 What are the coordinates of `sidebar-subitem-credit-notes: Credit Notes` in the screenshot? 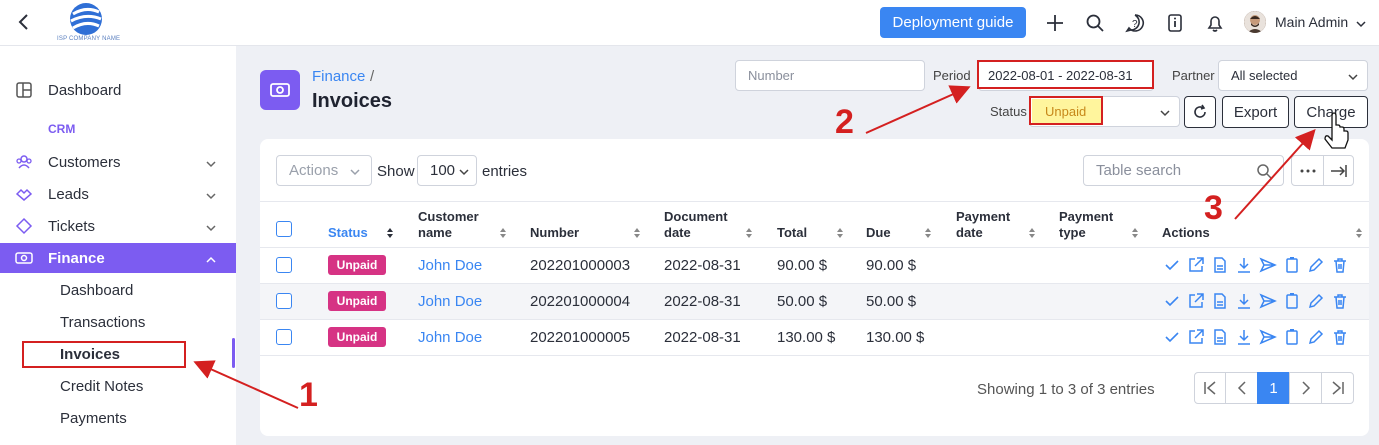 It's located at (101, 386).